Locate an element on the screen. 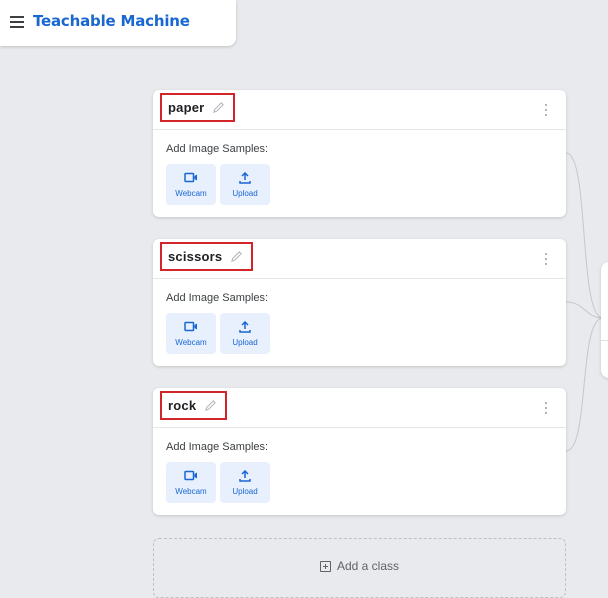  class-name-field: scissors is located at coordinates (207, 256).